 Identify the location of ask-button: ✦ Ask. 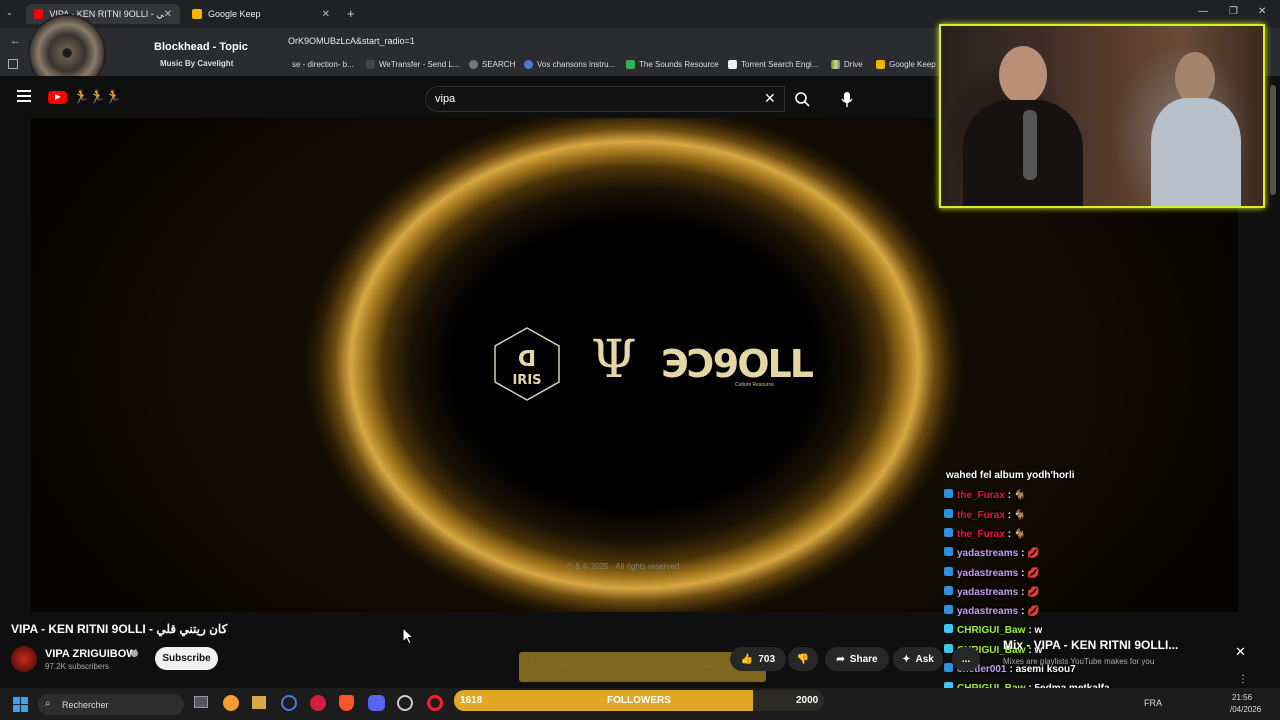
(918, 659).